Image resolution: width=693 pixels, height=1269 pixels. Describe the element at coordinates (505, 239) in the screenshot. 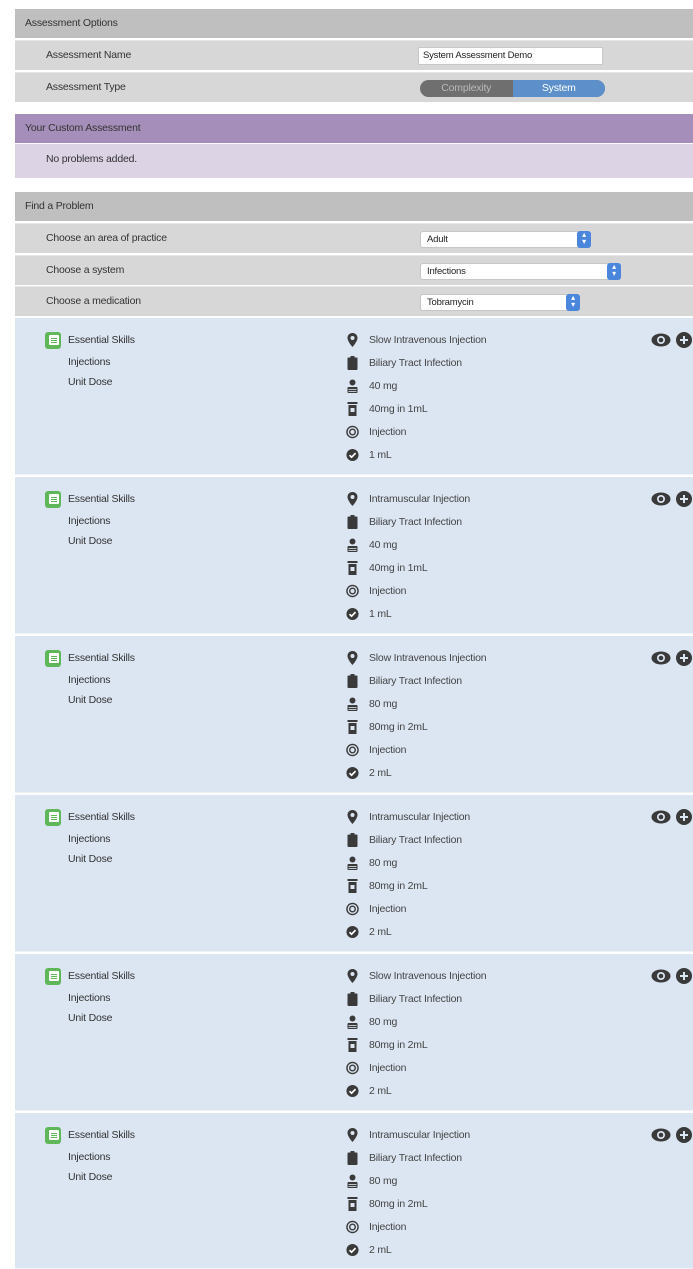

I see `area-of-practice-select: Adult ▴ ▾` at that location.